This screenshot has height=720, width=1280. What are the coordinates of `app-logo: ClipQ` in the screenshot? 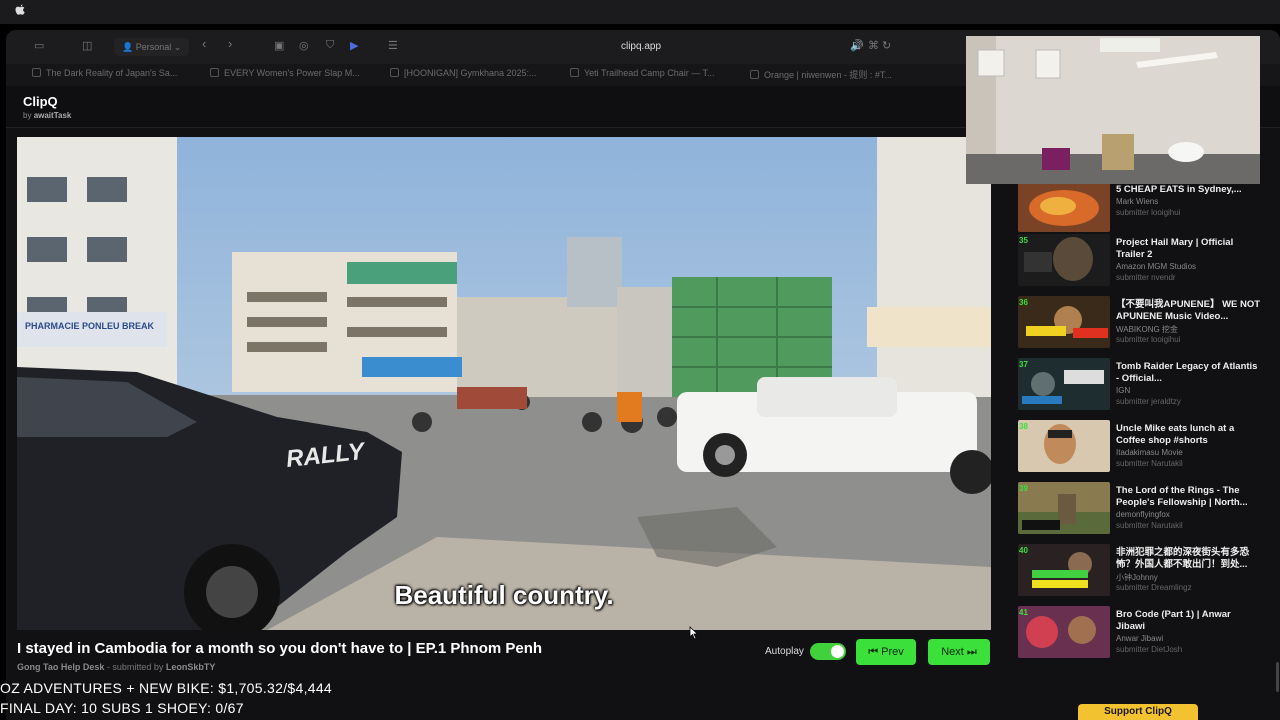 It's located at (40, 101).